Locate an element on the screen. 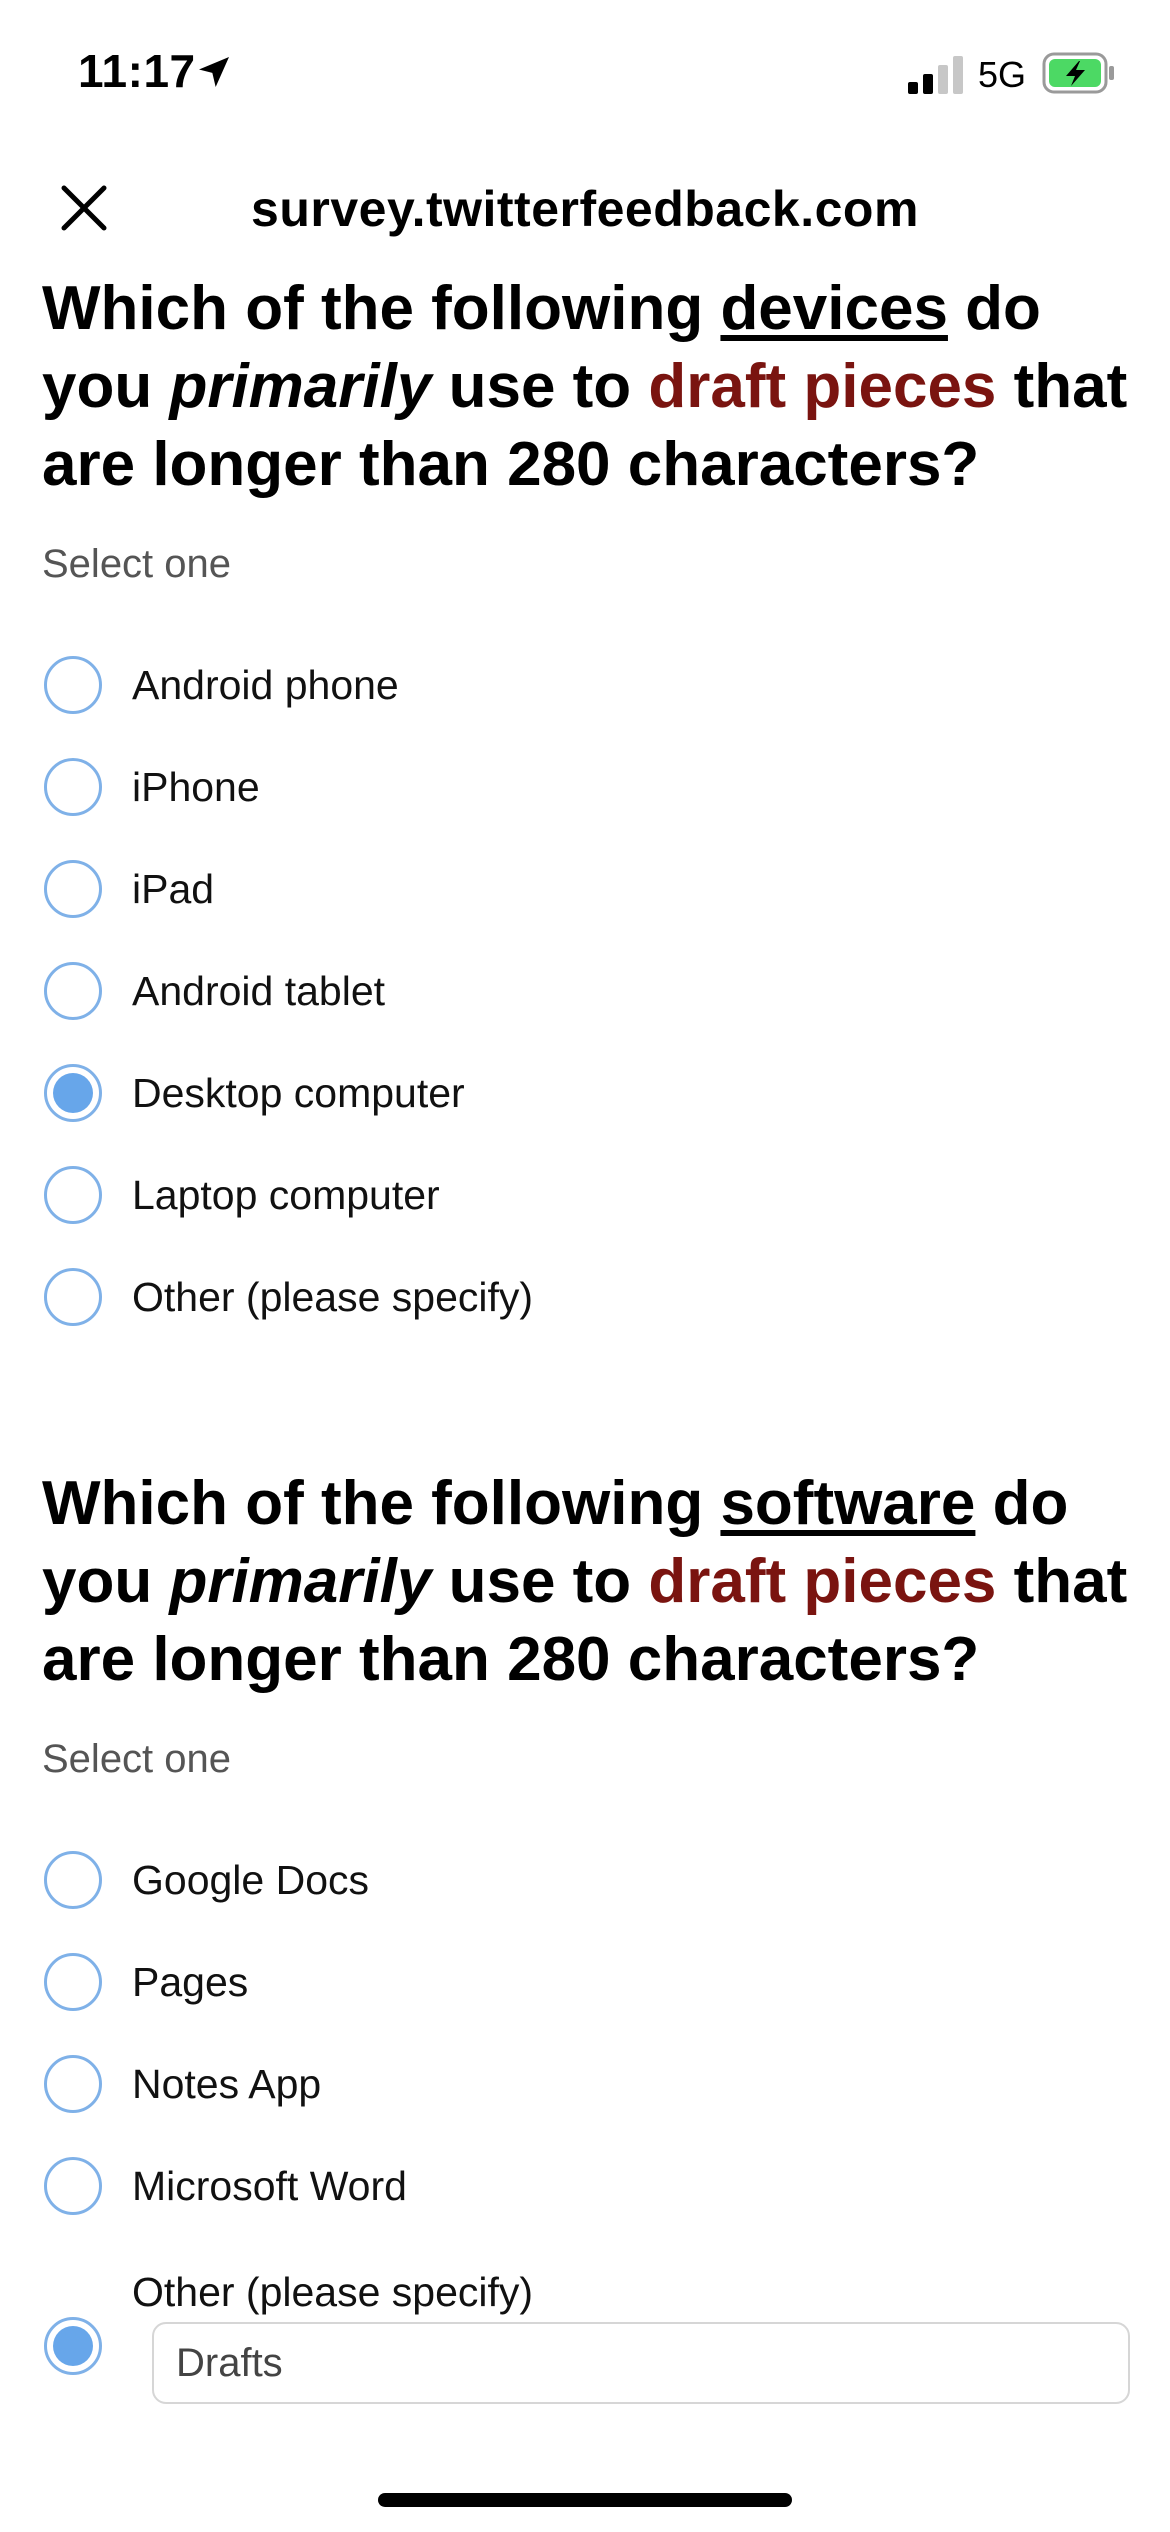 This screenshot has width=1170, height=2532. option-label: iPhone is located at coordinates (196, 787).